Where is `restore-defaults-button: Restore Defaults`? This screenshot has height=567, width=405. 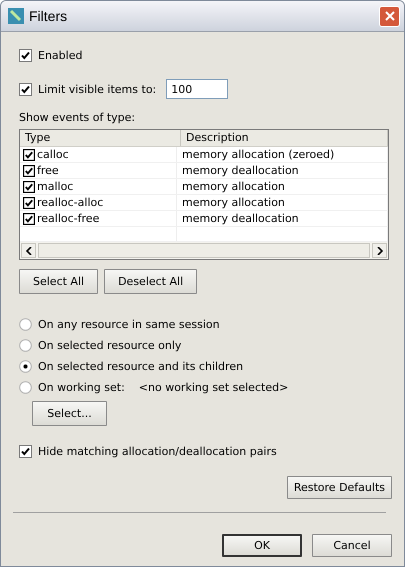 restore-defaults-button: Restore Defaults is located at coordinates (339, 487).